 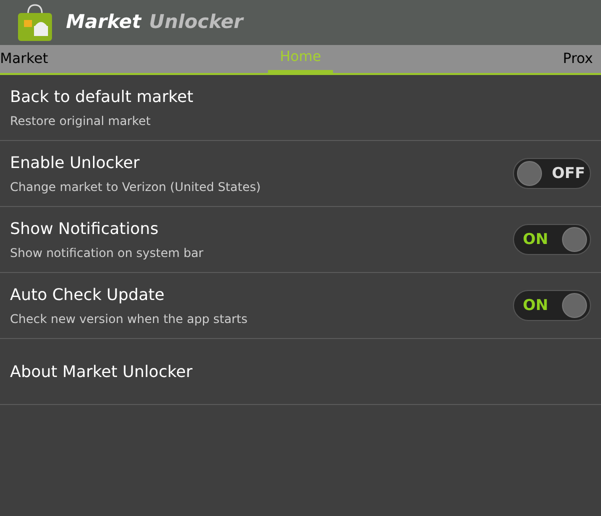 What do you see at coordinates (135, 187) in the screenshot?
I see `setting-summary: Change market to Verizon (United States)` at bounding box center [135, 187].